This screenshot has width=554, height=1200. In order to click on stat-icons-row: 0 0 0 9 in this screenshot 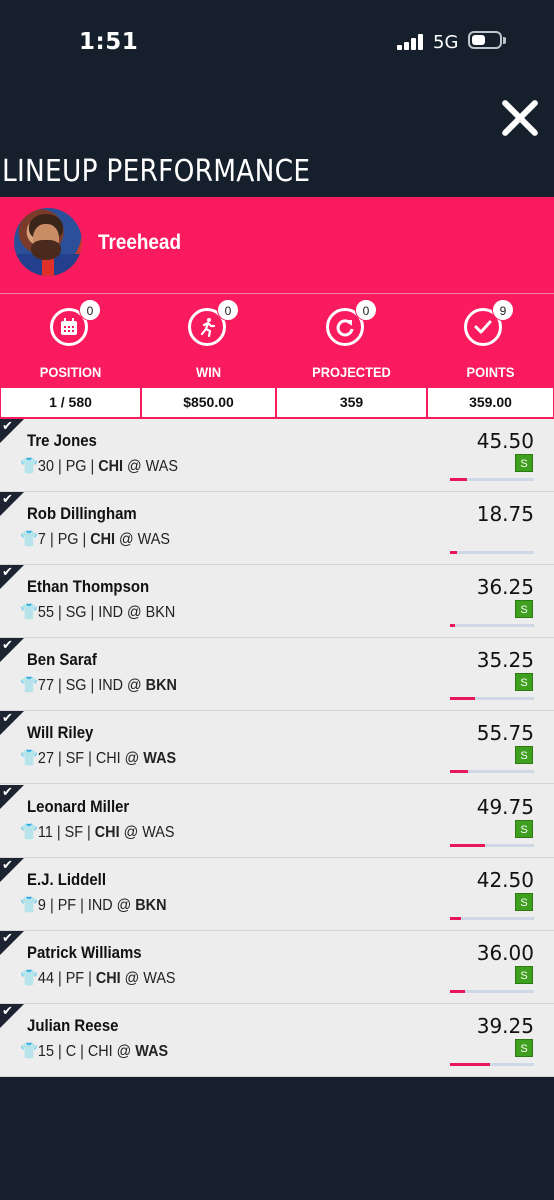, I will do `click(277, 325)`.